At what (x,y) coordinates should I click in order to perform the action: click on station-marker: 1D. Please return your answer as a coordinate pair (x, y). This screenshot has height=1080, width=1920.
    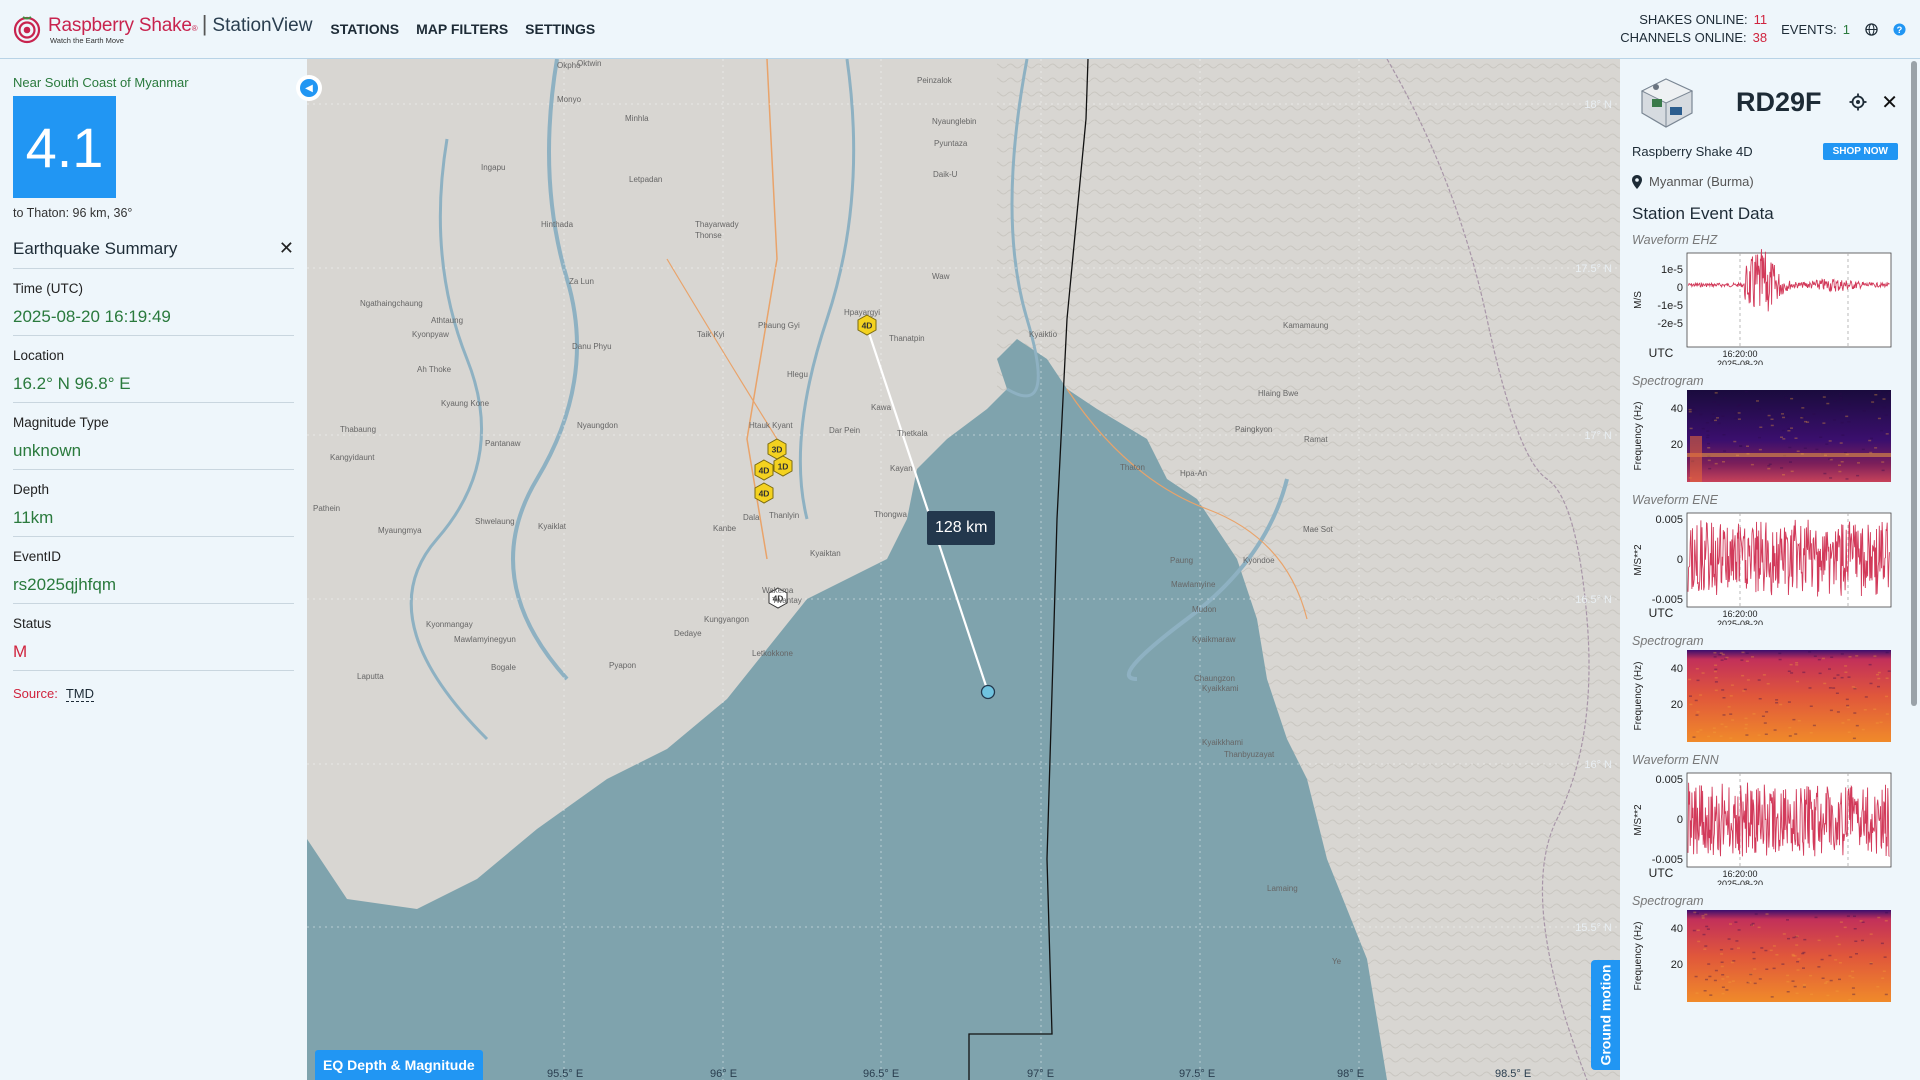
    Looking at the image, I should click on (783, 466).